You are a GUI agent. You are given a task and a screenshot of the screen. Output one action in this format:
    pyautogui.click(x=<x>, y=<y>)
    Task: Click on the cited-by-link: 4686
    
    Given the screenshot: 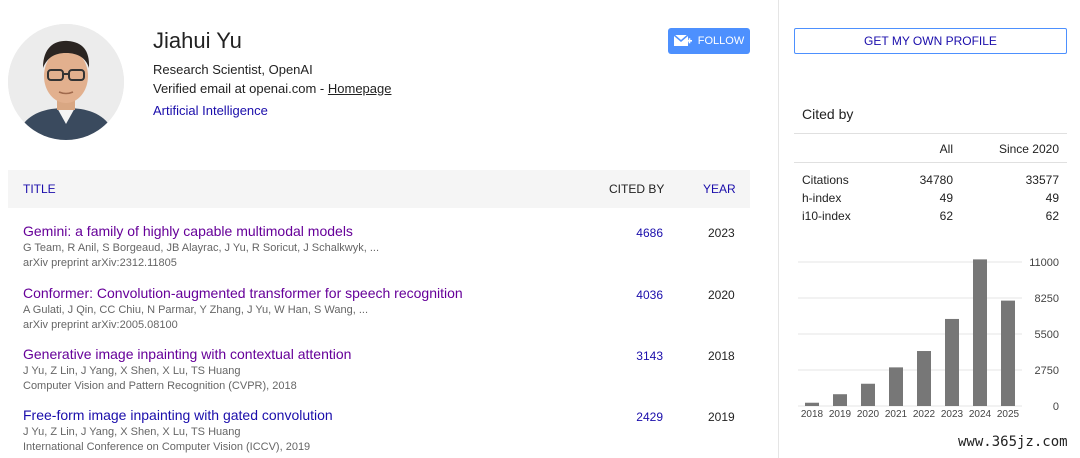 What is the action you would take?
    pyautogui.click(x=635, y=233)
    